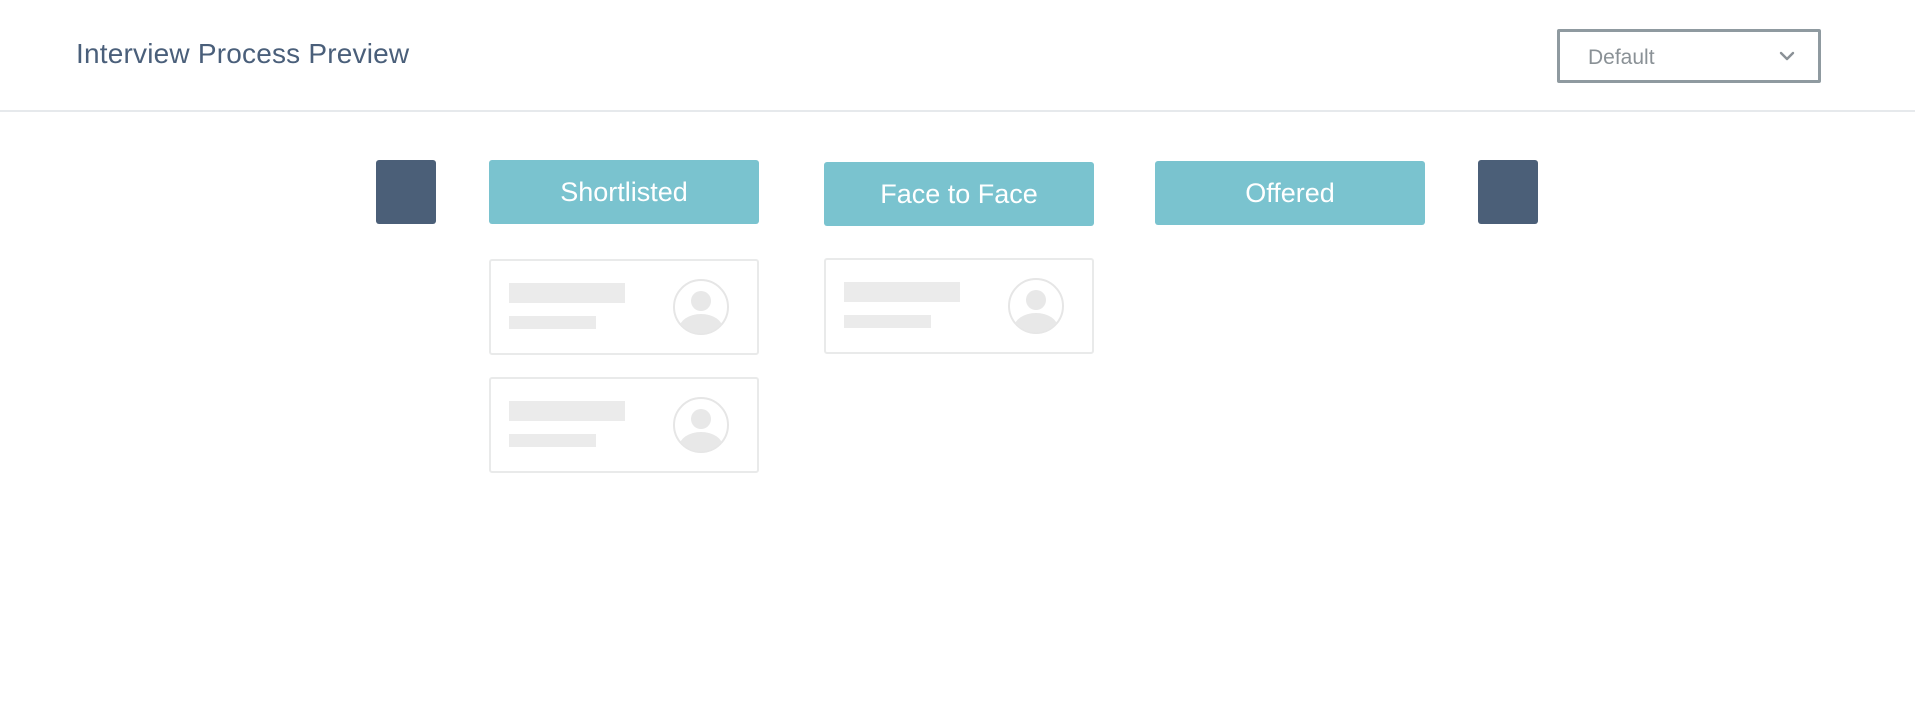 This screenshot has width=1915, height=725. What do you see at coordinates (1290, 193) in the screenshot?
I see `stage-offered: Offered` at bounding box center [1290, 193].